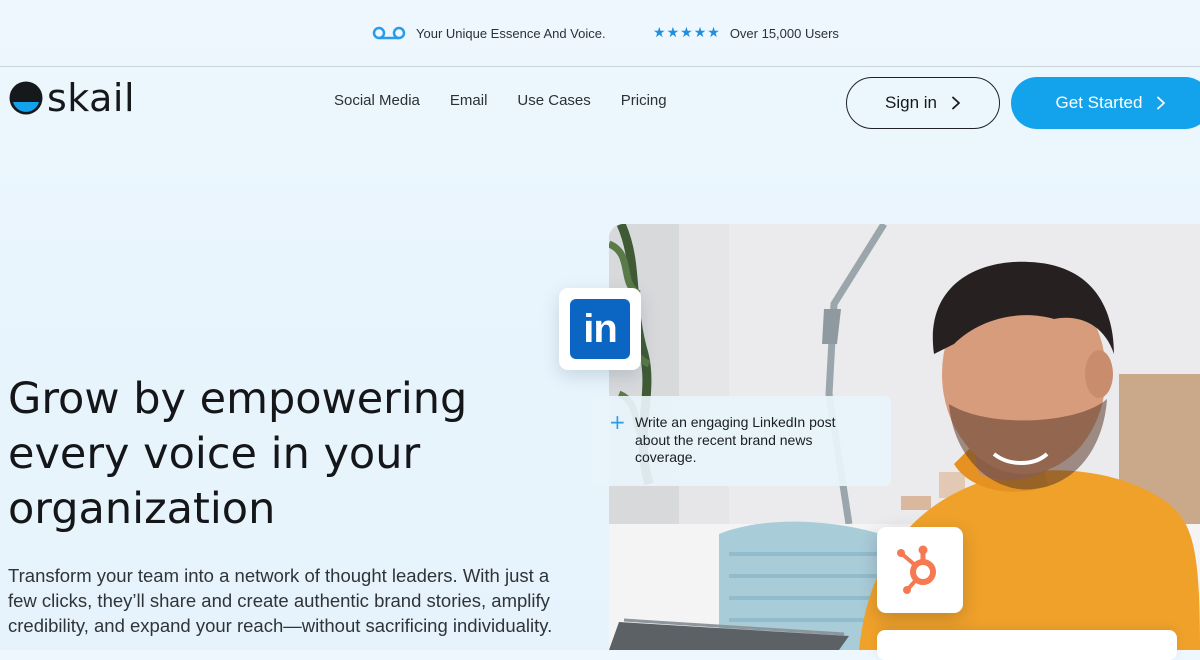 Image resolution: width=1200 pixels, height=660 pixels. I want to click on bottom-card, so click(1027, 645).